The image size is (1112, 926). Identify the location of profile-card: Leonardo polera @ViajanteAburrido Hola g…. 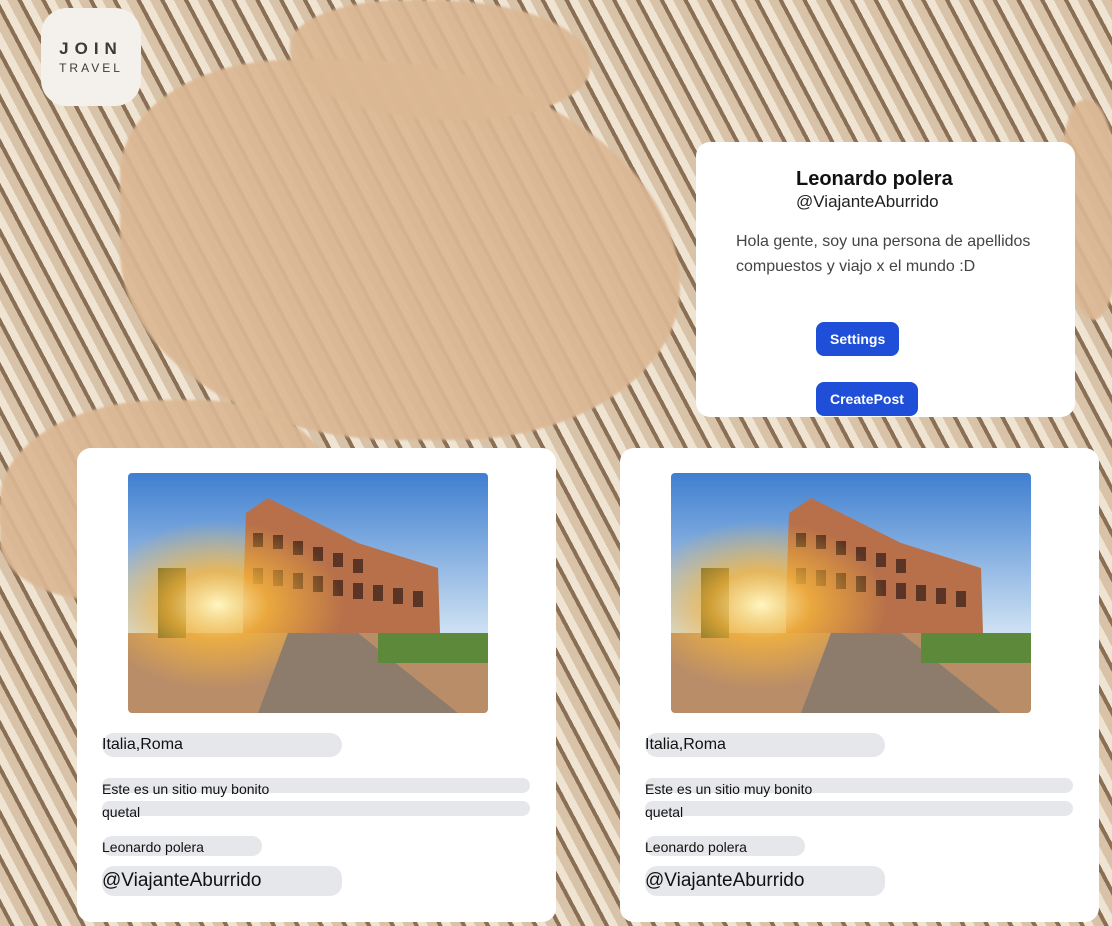
(885, 279).